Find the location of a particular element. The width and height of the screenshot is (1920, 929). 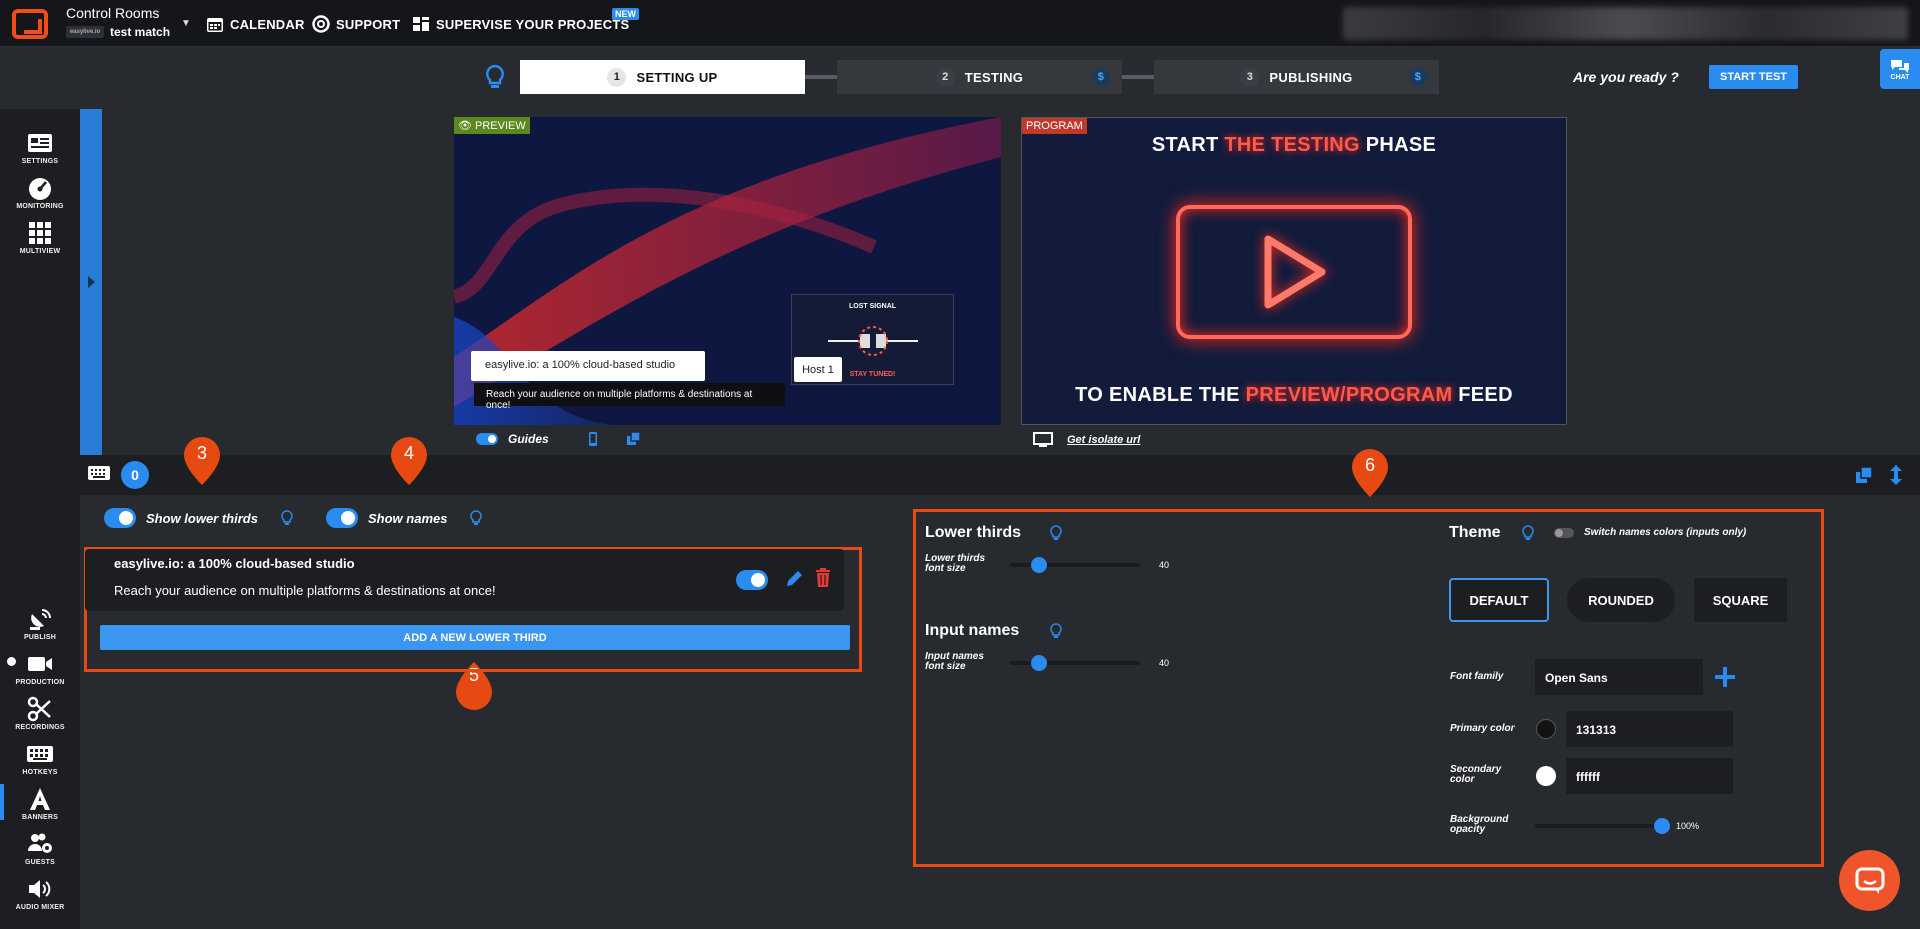

switch-names-colors-row: Switch names colors (inputs only) is located at coordinates (1650, 532).